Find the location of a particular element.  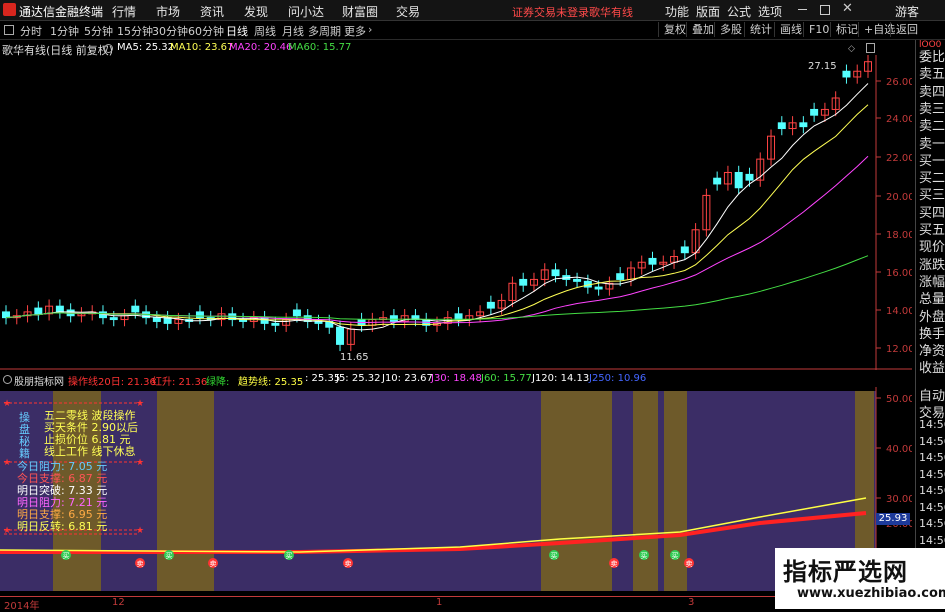

watermark: 指标严选网 www.xuezhibiao.com is located at coordinates (860, 578).